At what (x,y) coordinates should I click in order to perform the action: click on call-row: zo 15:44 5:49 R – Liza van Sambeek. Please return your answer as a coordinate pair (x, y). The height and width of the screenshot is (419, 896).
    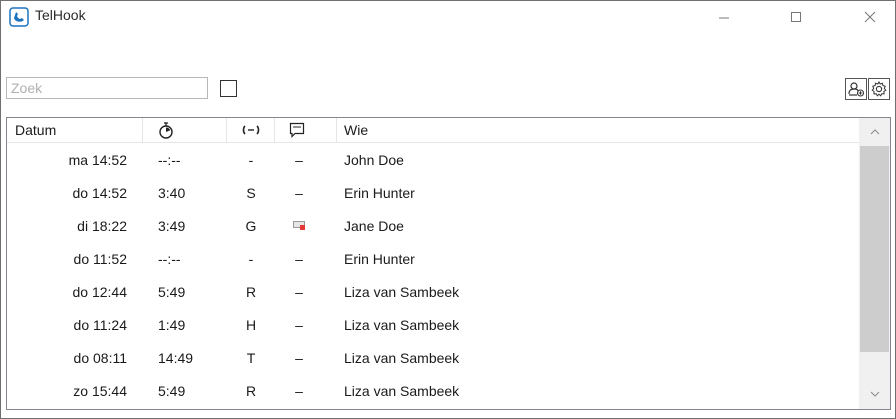
    Looking at the image, I should click on (433, 390).